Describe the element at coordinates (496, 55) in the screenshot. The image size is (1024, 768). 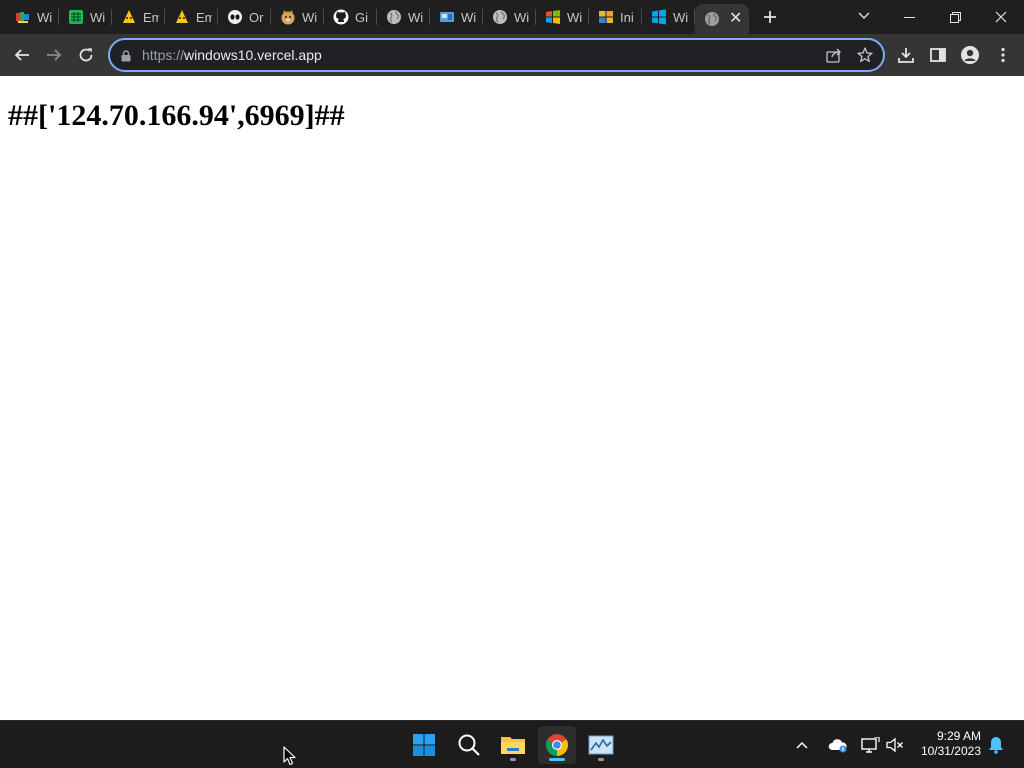
I see `address-bar: https://windows10.vercel.app` at that location.